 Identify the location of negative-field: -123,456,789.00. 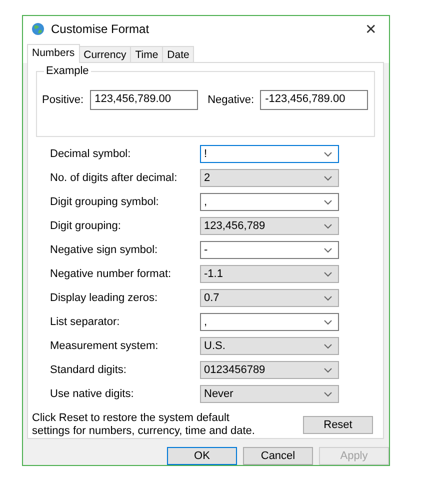
(314, 100).